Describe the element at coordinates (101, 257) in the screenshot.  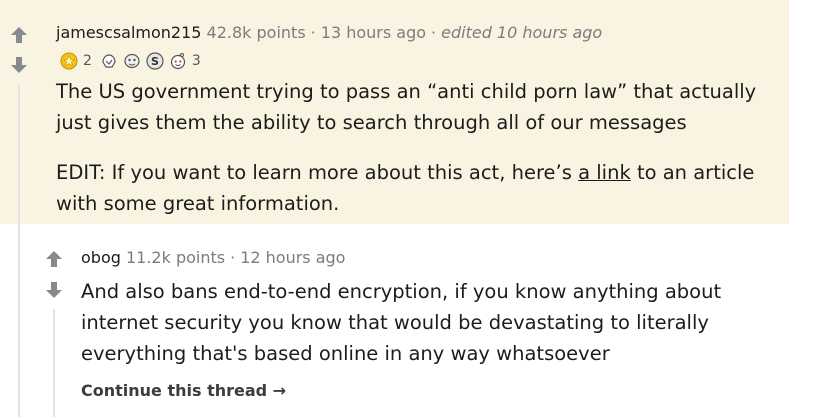
I see `reply-author: obog` at that location.